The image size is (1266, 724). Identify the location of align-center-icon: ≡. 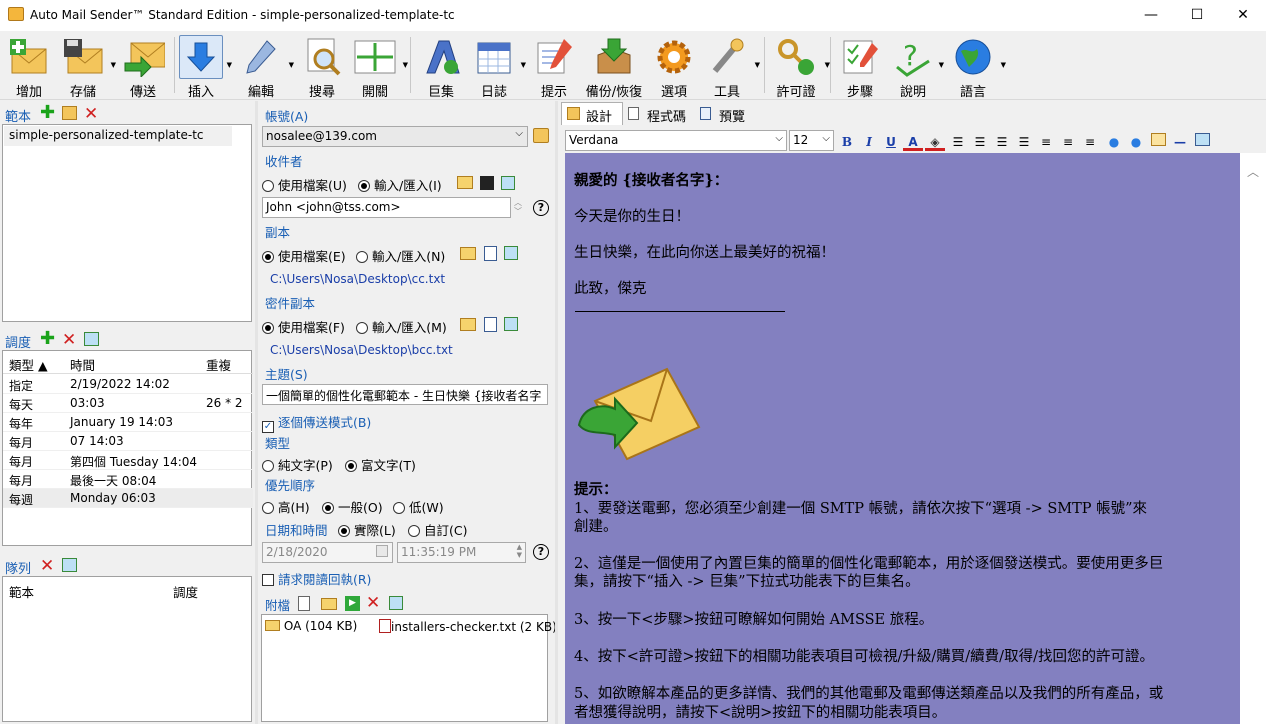
(1068, 142).